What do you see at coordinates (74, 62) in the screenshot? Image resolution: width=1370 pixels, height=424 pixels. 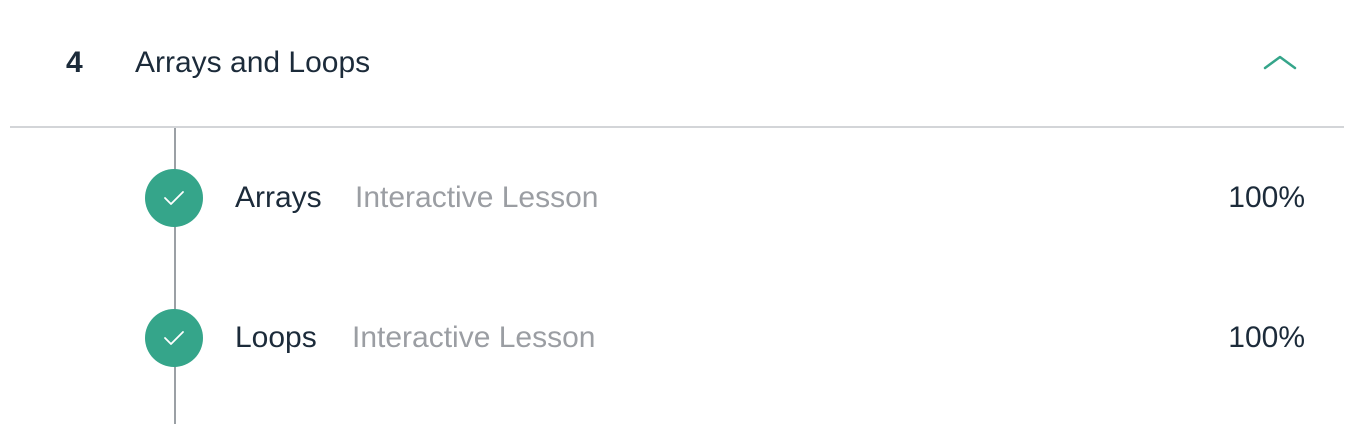 I see `section-number: 4` at bounding box center [74, 62].